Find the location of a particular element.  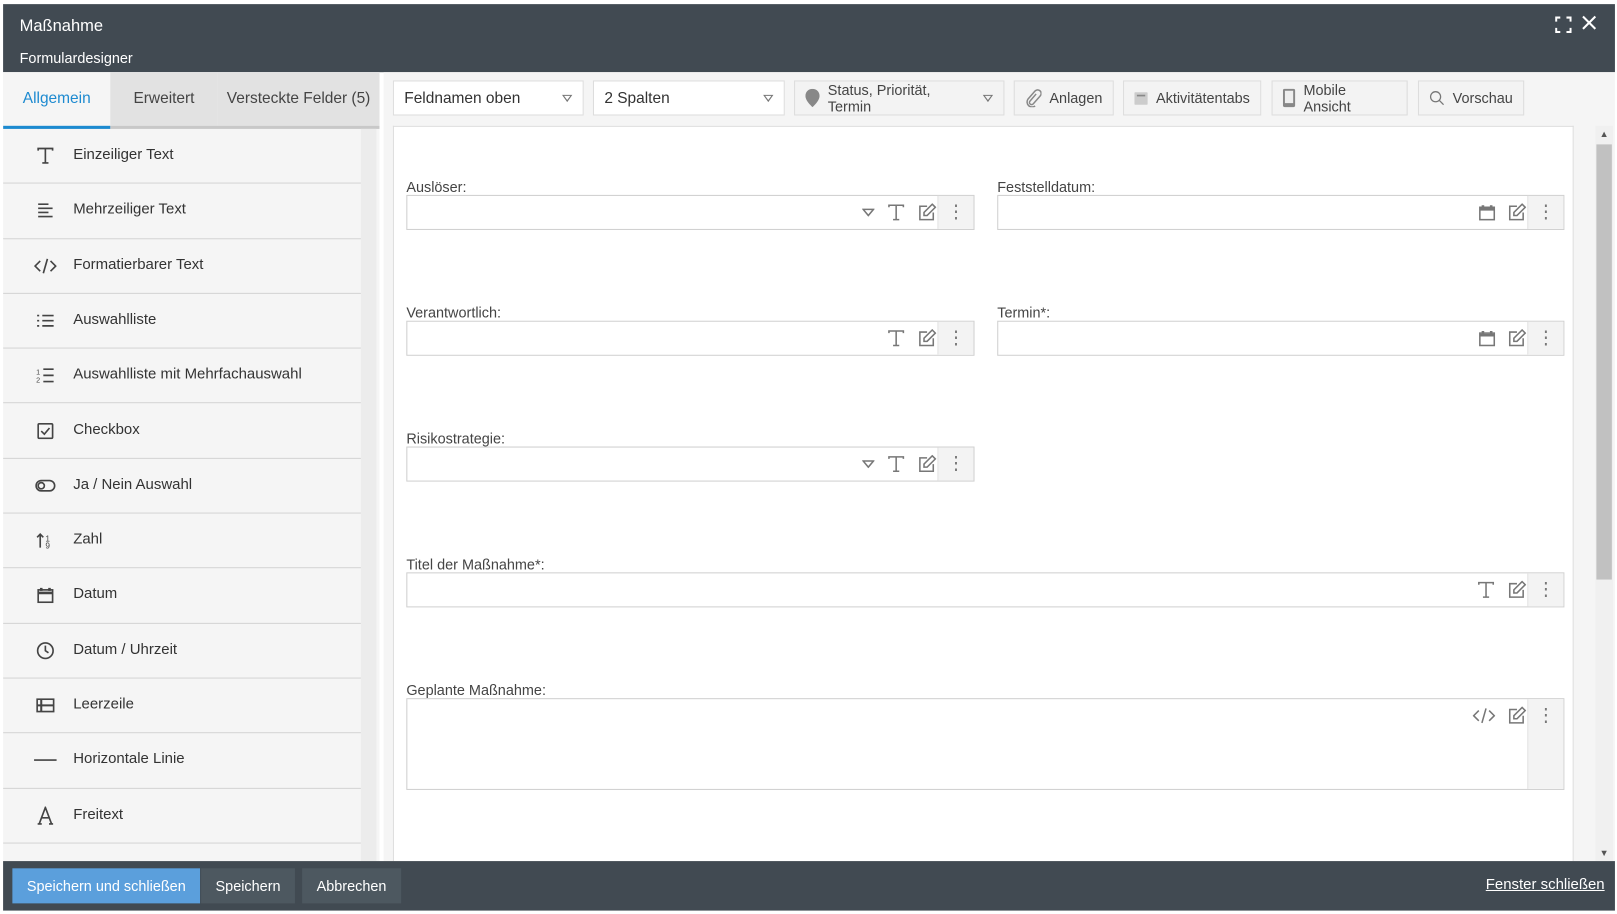

palette-item: Auswahlliste is located at coordinates (182, 321).